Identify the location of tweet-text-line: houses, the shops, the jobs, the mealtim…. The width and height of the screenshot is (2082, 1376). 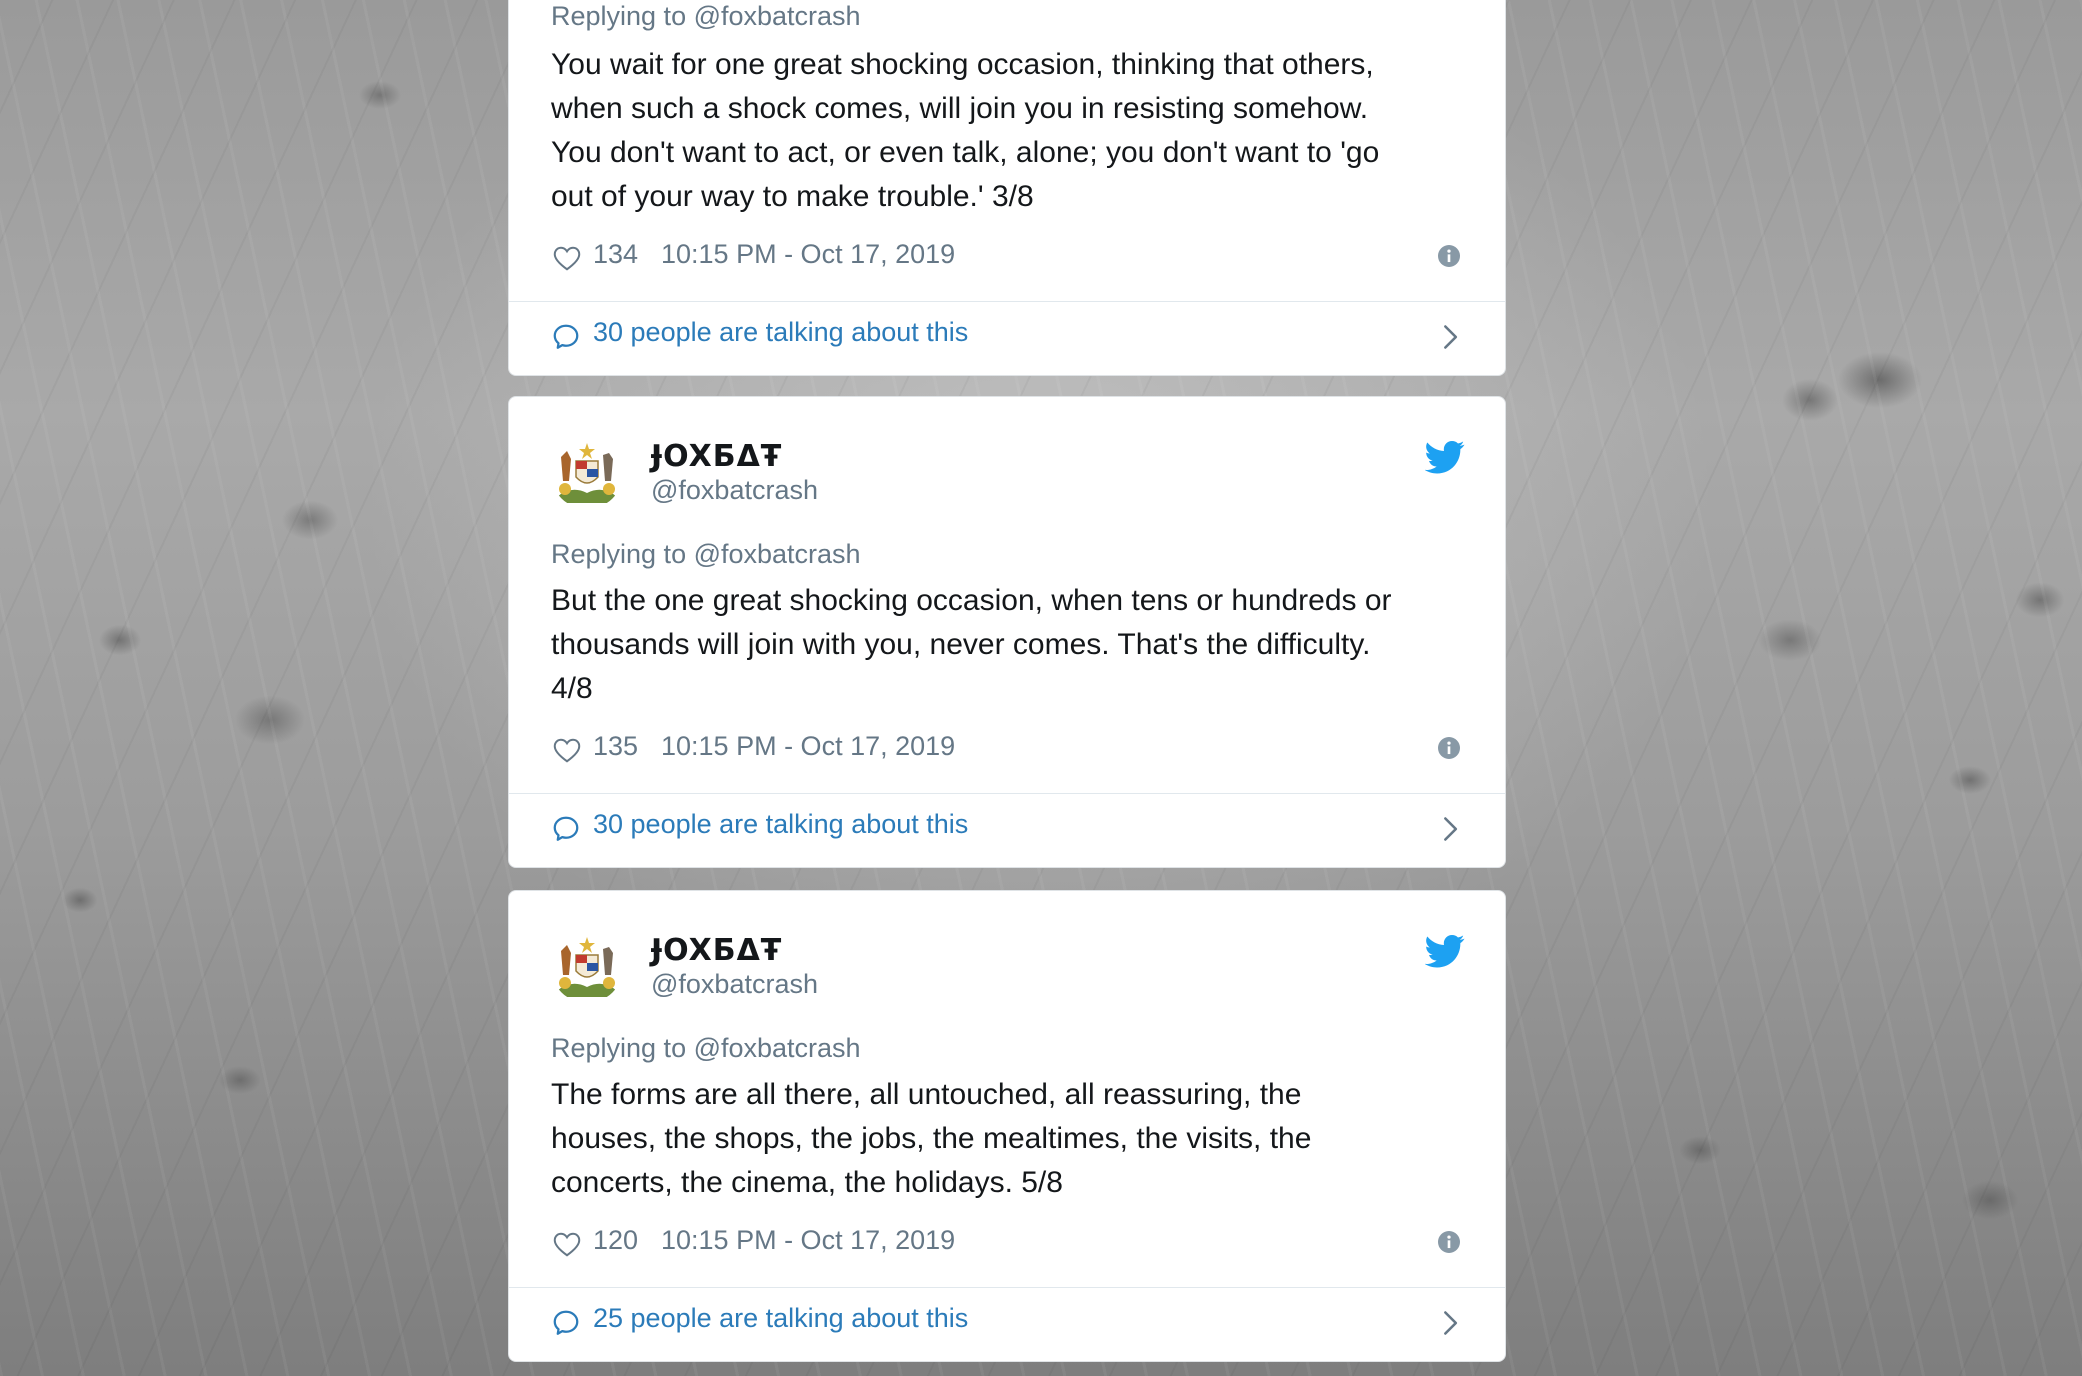
(931, 1138).